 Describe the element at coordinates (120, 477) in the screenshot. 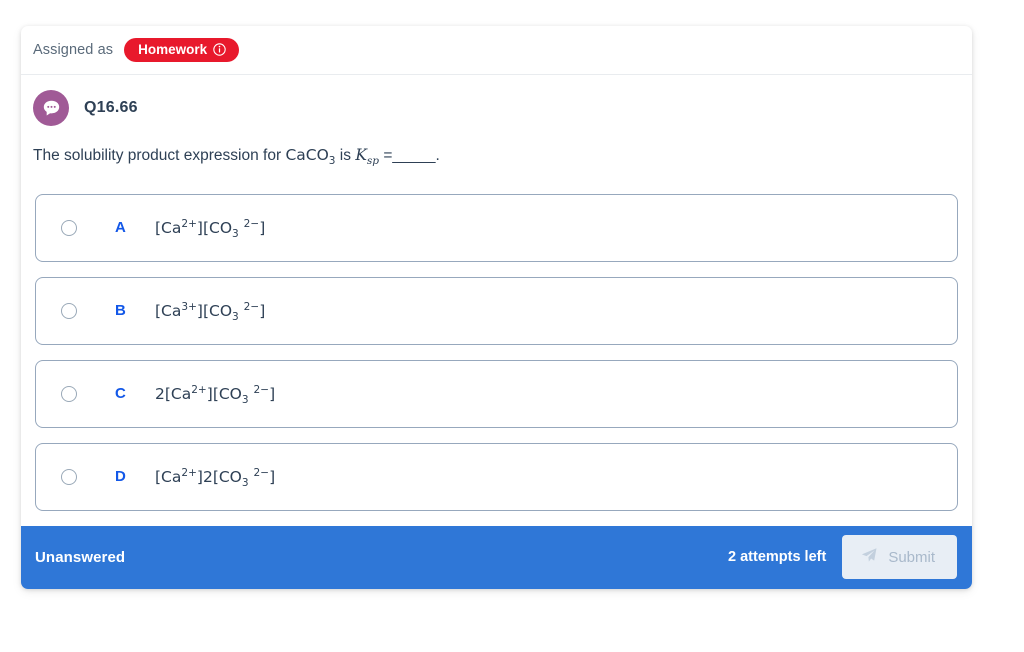

I see `option-letter-d: D` at that location.